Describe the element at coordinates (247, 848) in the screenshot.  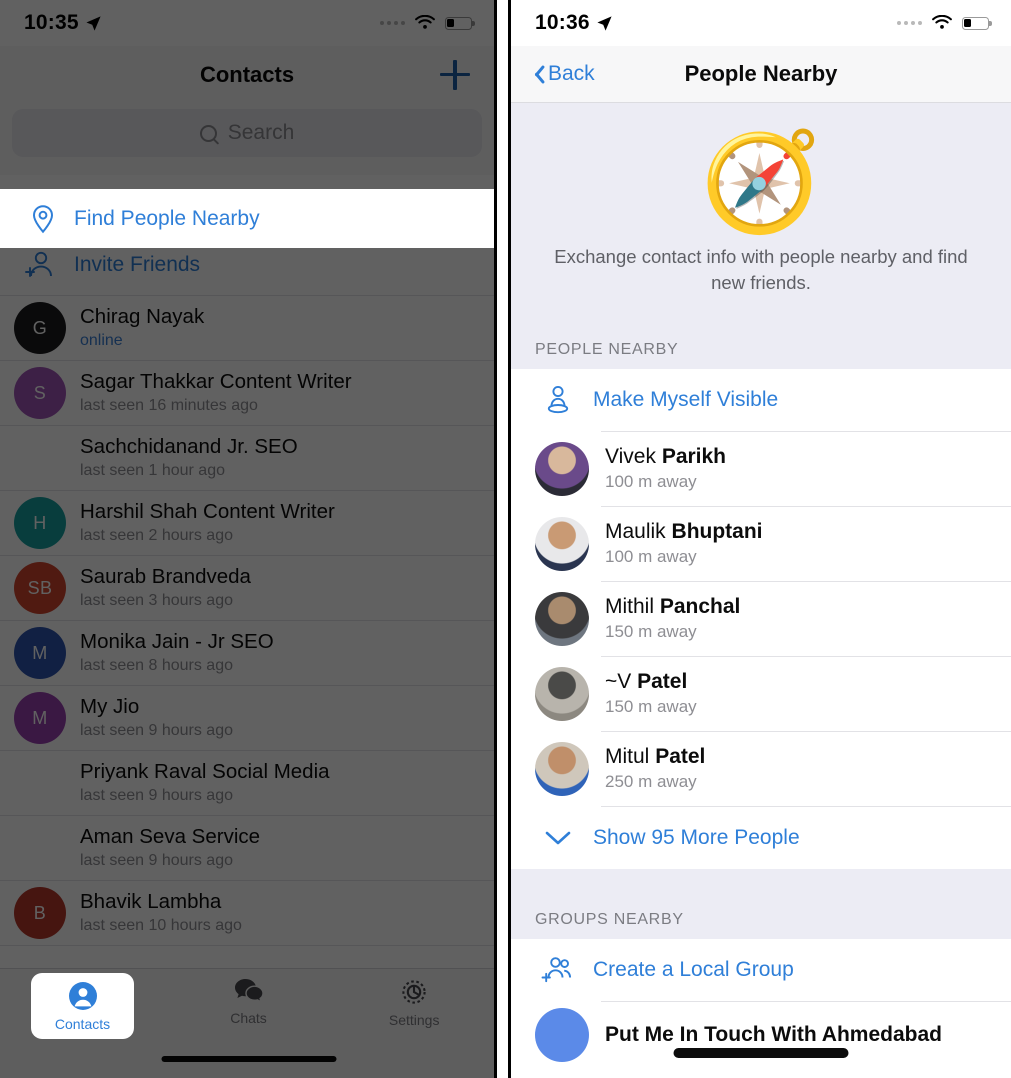
I see `contact-row: Aman Seva Service last seen 9 hours ago` at that location.